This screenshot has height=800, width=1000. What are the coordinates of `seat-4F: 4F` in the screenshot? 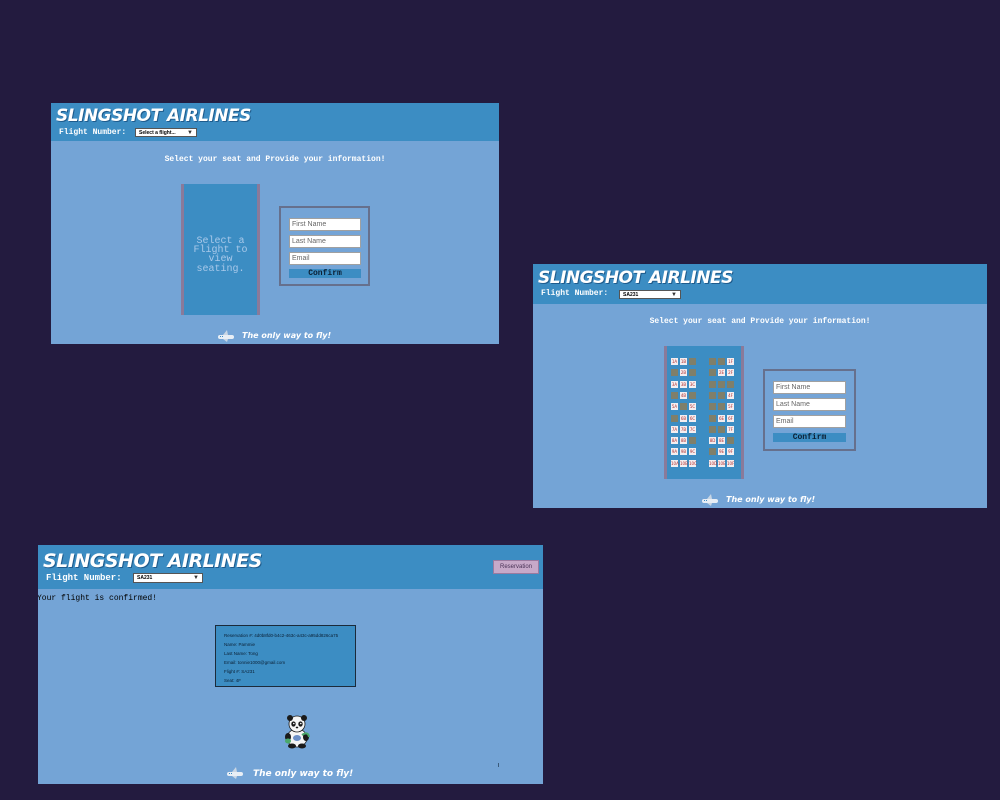 It's located at (730, 395).